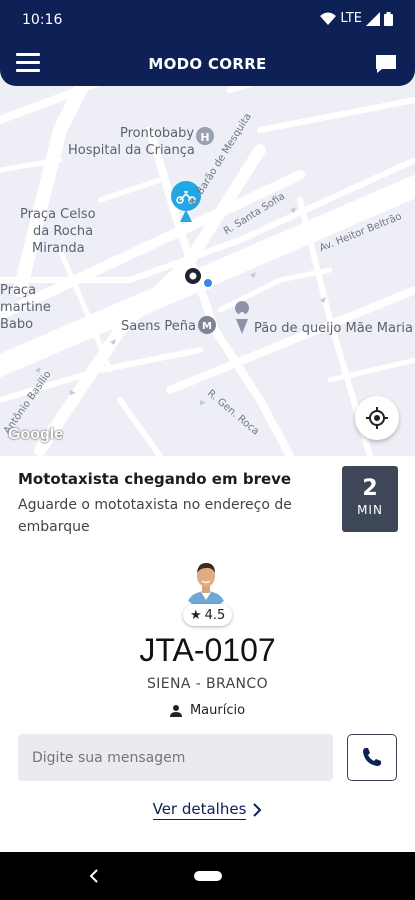  I want to click on status-bar: 10:16 LTE, so click(207, 20).